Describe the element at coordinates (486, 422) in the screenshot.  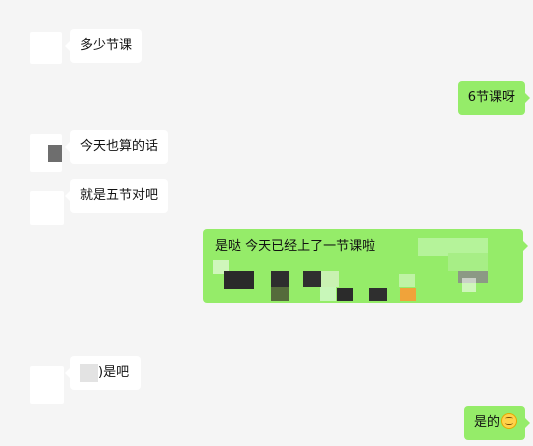
I see `message-text: 是的` at that location.